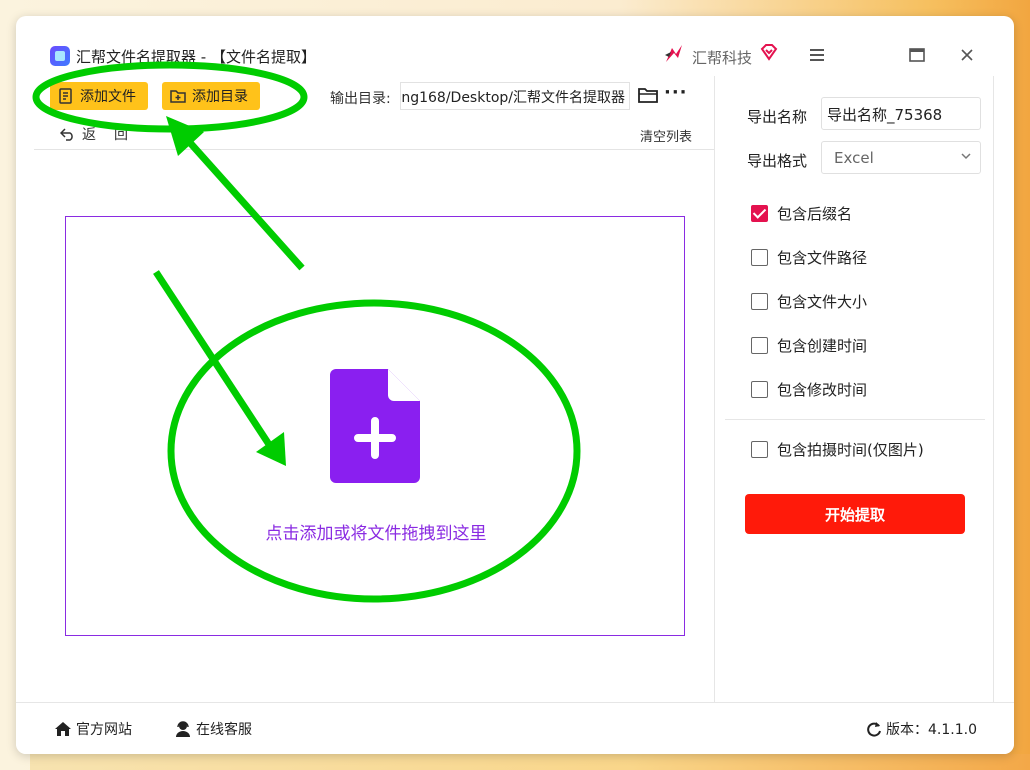 The image size is (1030, 770). Describe the element at coordinates (63, 729) in the screenshot. I see `home-icon` at that location.